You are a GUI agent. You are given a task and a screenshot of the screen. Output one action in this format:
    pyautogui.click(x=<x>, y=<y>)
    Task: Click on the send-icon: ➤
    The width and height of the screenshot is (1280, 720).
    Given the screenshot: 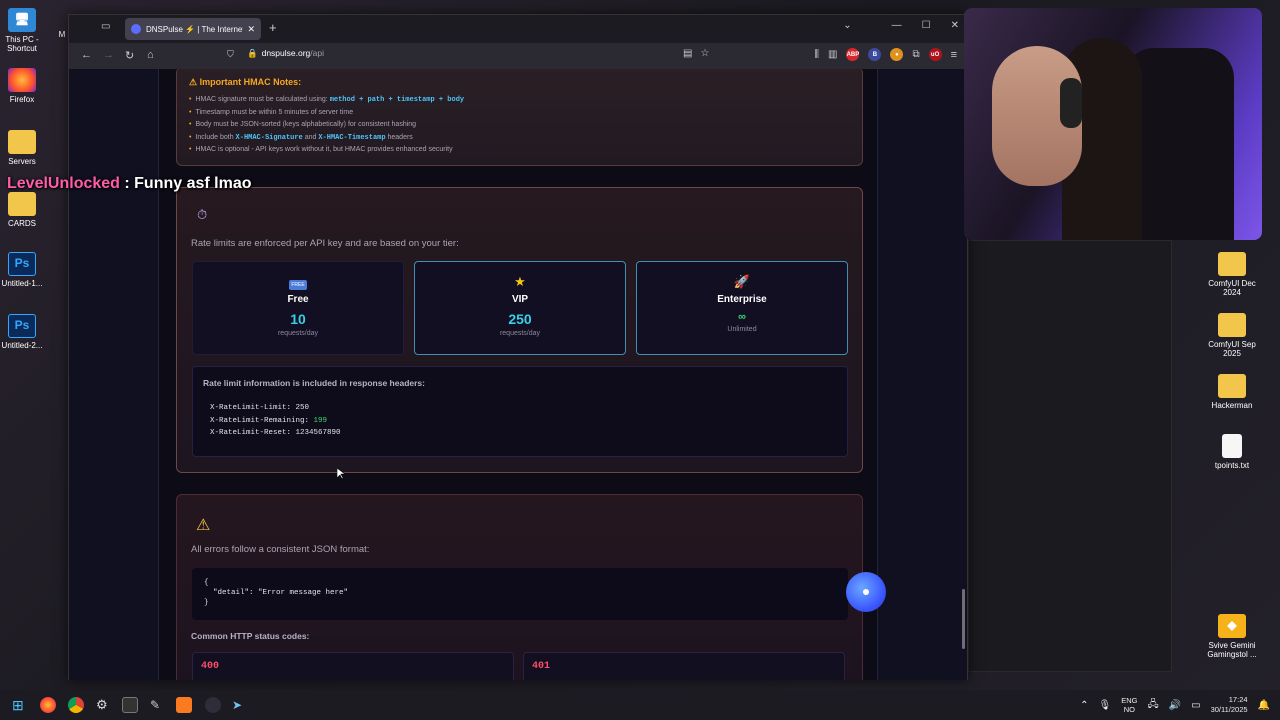 What is the action you would take?
    pyautogui.click(x=240, y=705)
    